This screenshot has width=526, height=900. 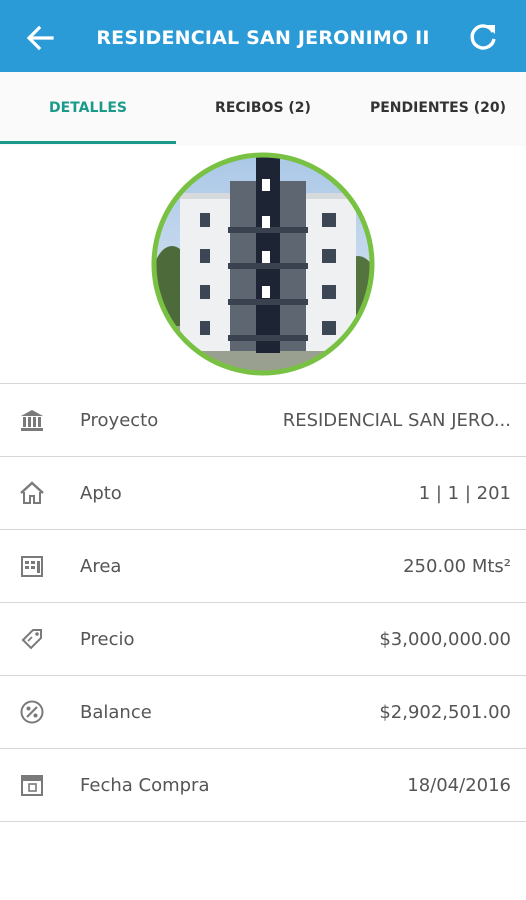 I want to click on list-item-fecha-compra: Fecha Compra 18/04/2016, so click(x=263, y=785).